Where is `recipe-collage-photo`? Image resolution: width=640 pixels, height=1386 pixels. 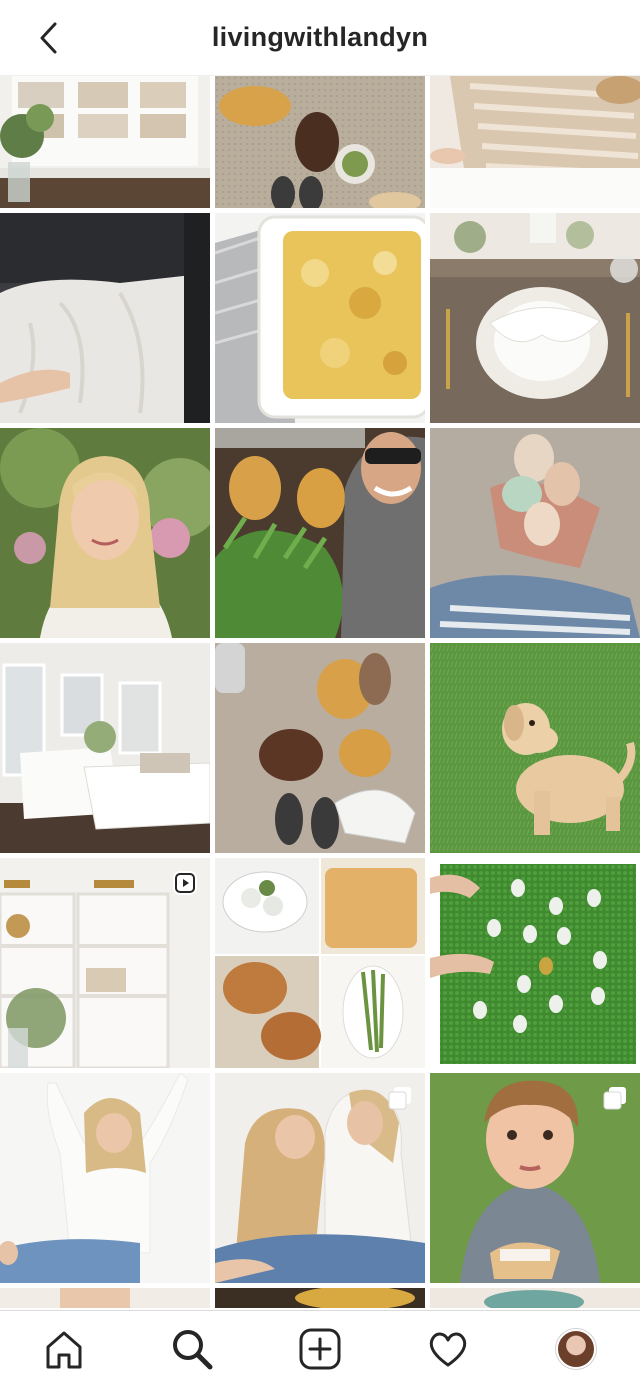
recipe-collage-photo is located at coordinates (320, 963).